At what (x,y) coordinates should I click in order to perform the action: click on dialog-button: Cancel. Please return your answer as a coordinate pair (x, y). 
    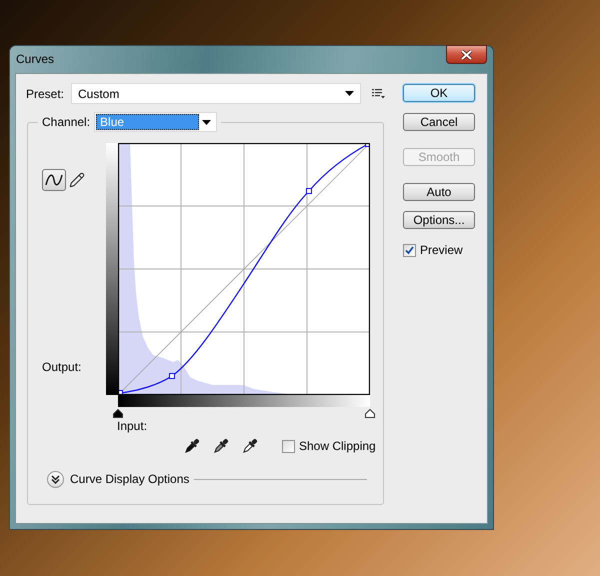
    Looking at the image, I should click on (439, 122).